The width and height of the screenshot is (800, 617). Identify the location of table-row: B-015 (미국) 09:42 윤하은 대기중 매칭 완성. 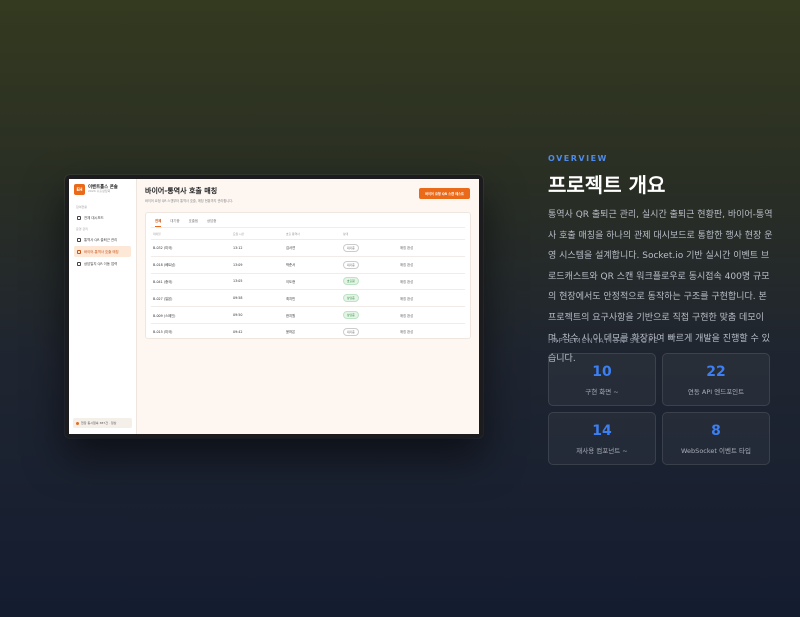
(308, 331).